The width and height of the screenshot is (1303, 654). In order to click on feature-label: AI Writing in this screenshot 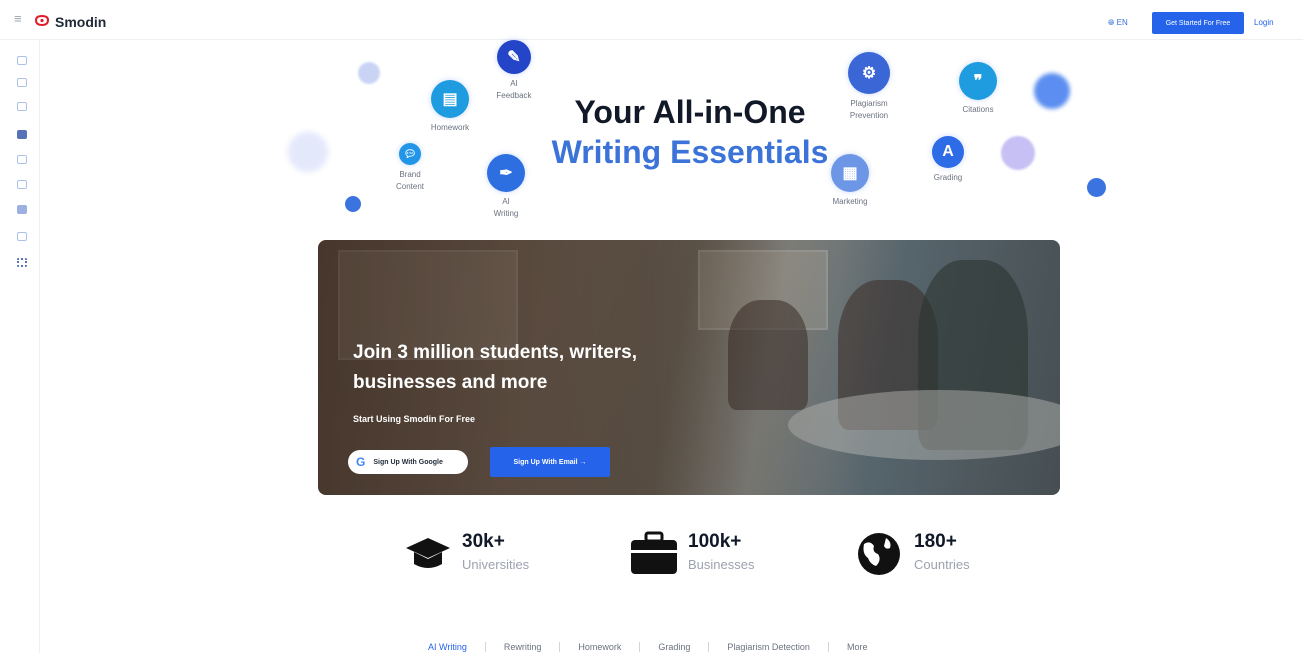, I will do `click(506, 207)`.